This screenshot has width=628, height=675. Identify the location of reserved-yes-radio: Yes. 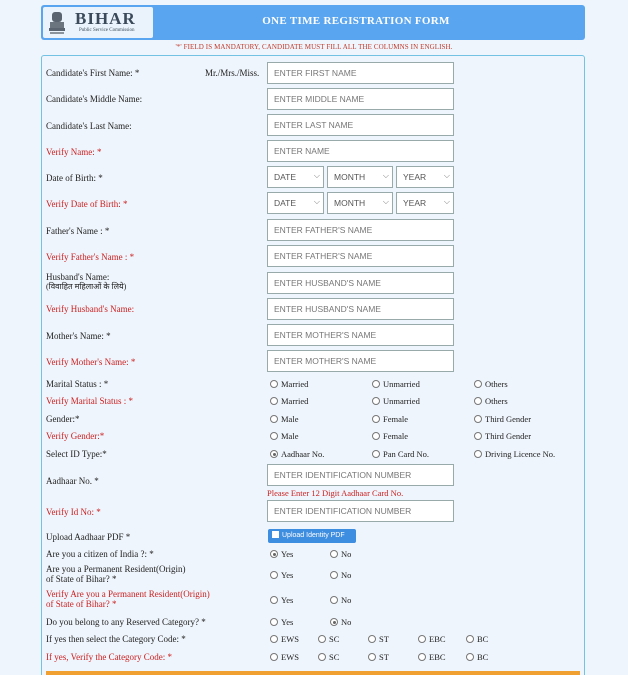
(281, 622).